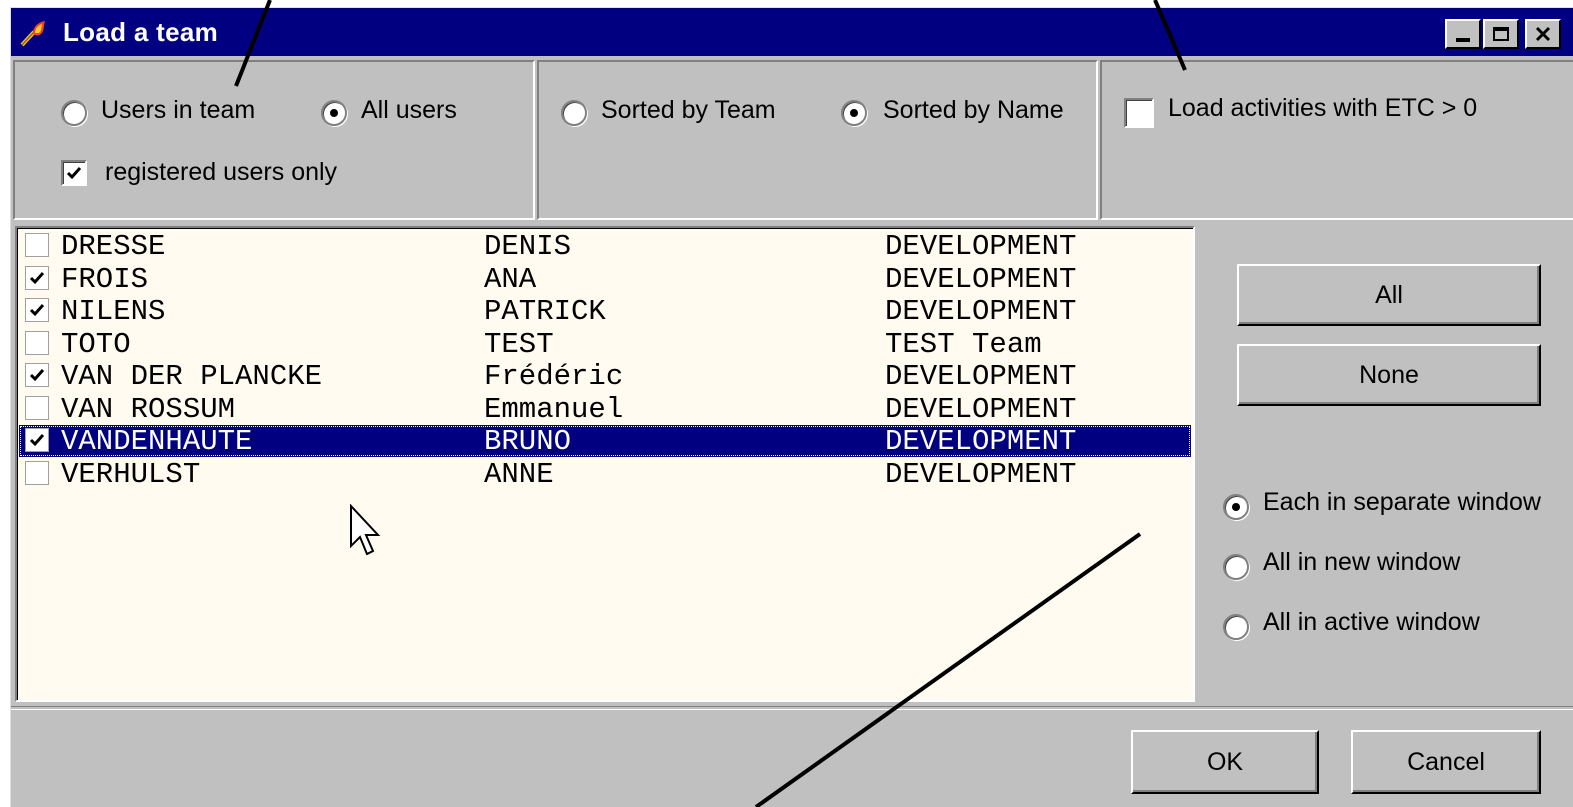  Describe the element at coordinates (253, 43) in the screenshot. I see `annotation-line-left` at that location.